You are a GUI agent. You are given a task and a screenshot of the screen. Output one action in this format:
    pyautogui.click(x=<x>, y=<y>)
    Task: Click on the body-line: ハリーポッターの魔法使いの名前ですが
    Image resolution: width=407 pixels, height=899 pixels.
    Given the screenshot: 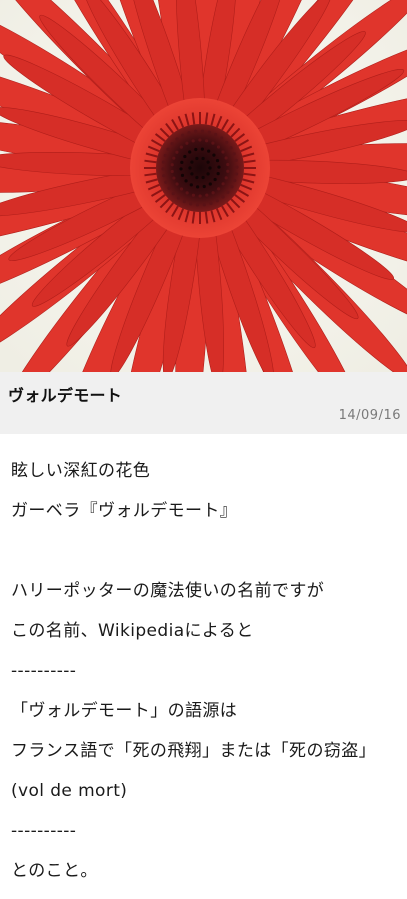 What is the action you would take?
    pyautogui.click(x=168, y=591)
    